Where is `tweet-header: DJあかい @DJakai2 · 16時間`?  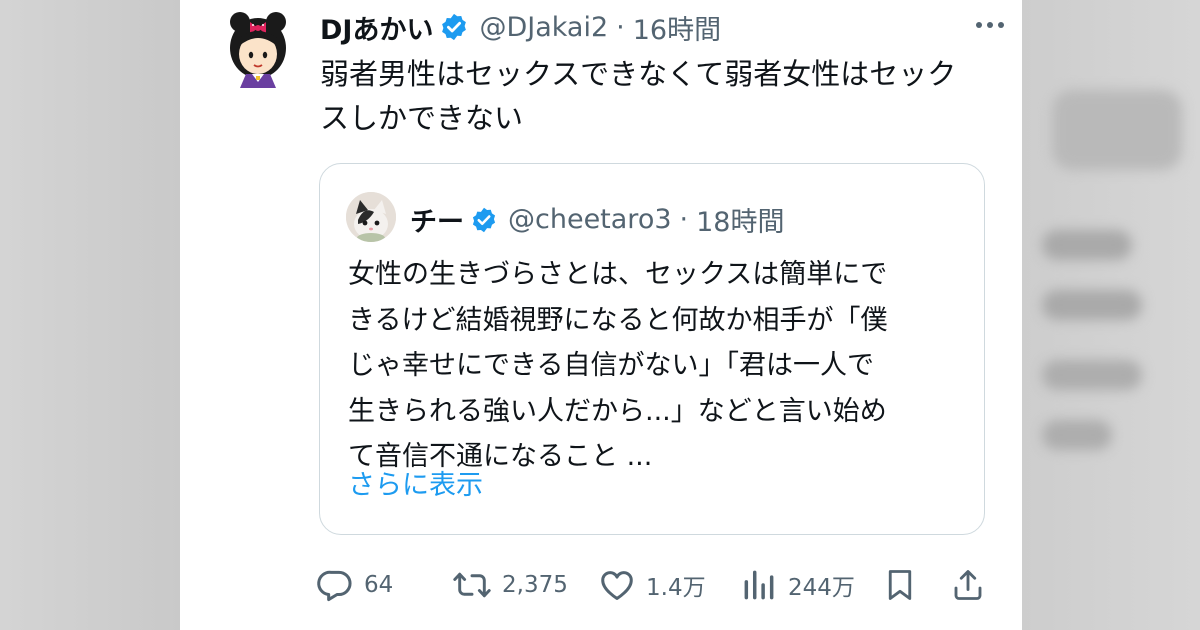 tweet-header: DJあかい @DJakai2 · 16時間 is located at coordinates (661, 27).